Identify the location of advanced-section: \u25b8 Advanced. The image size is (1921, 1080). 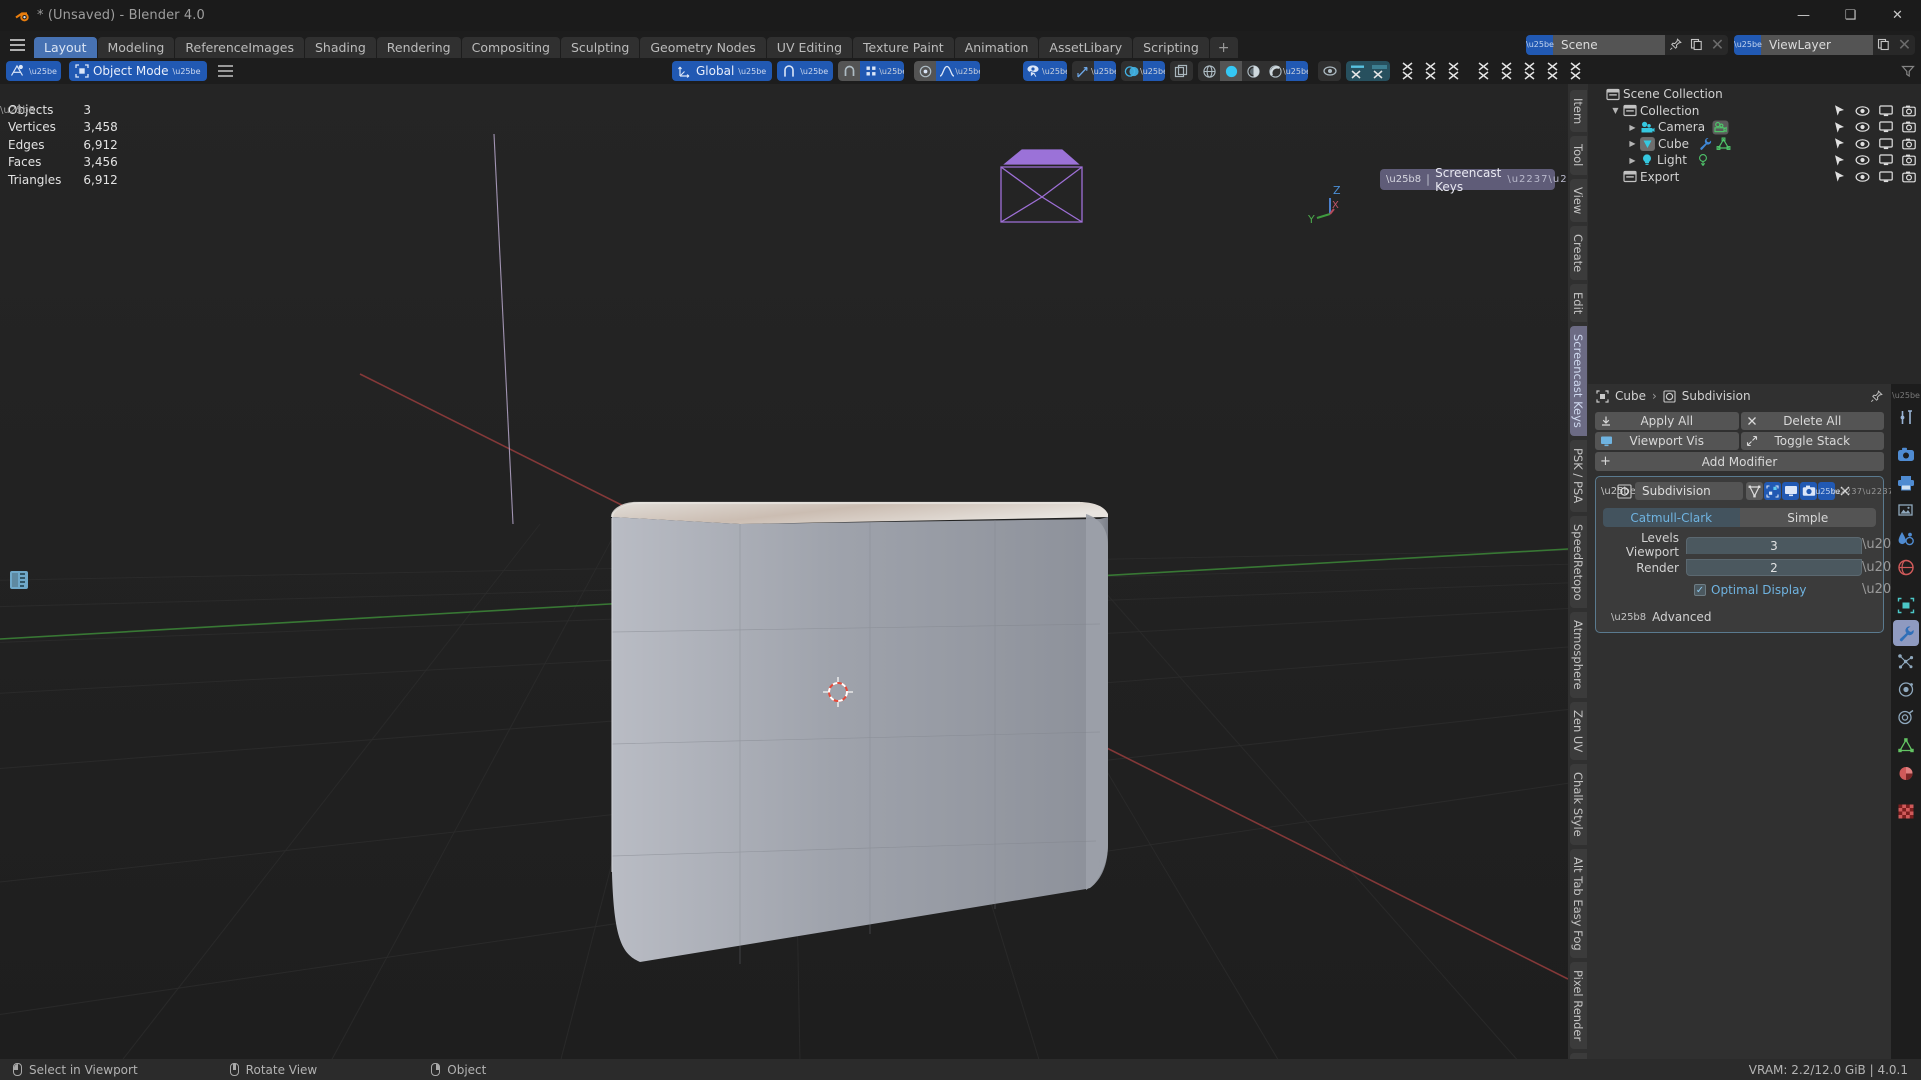
(1739, 617).